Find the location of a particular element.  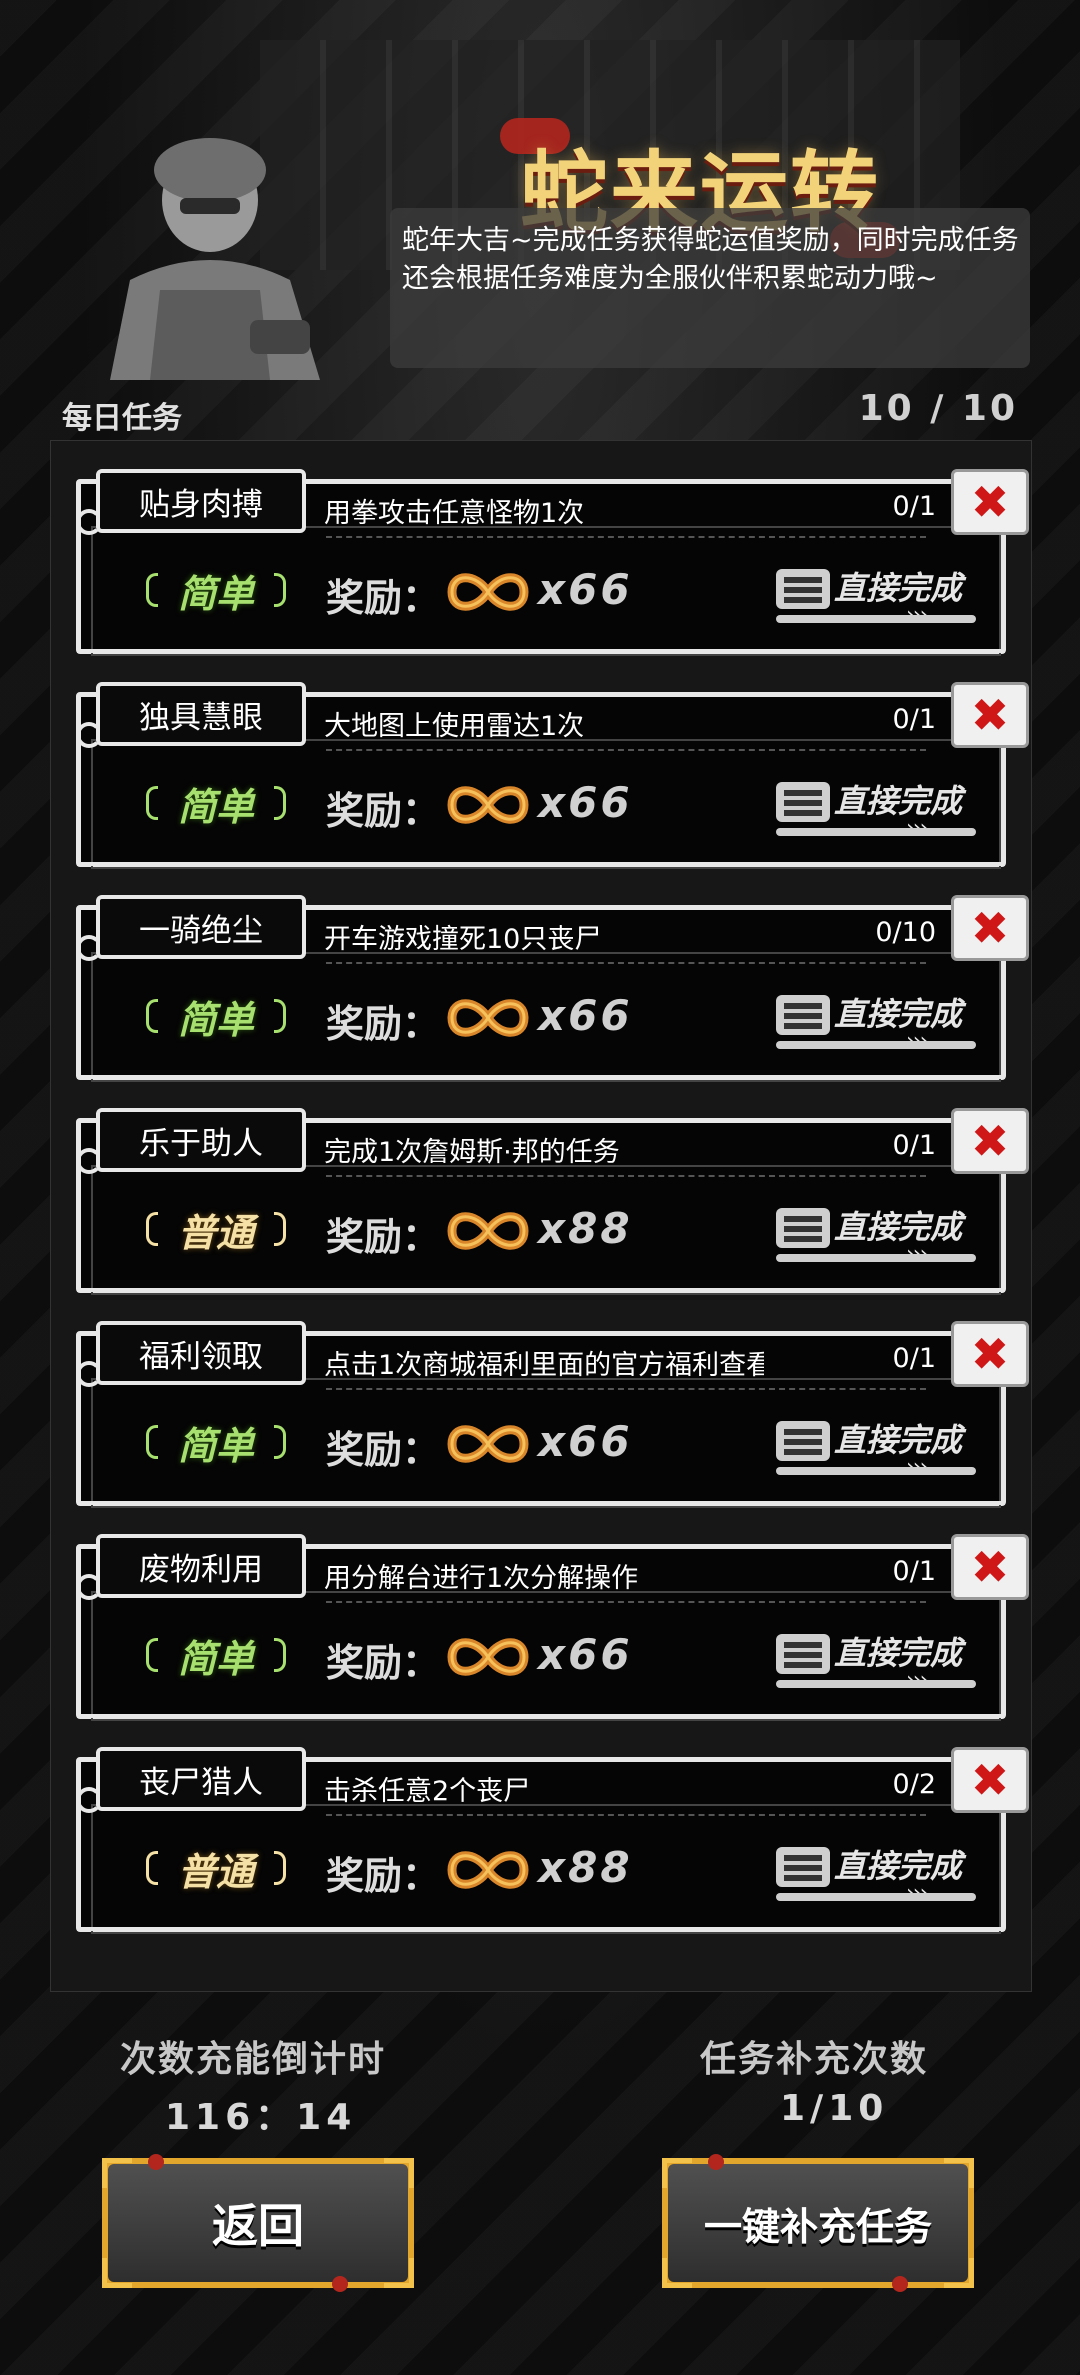

section-title: 每日任务 is located at coordinates (122, 418).